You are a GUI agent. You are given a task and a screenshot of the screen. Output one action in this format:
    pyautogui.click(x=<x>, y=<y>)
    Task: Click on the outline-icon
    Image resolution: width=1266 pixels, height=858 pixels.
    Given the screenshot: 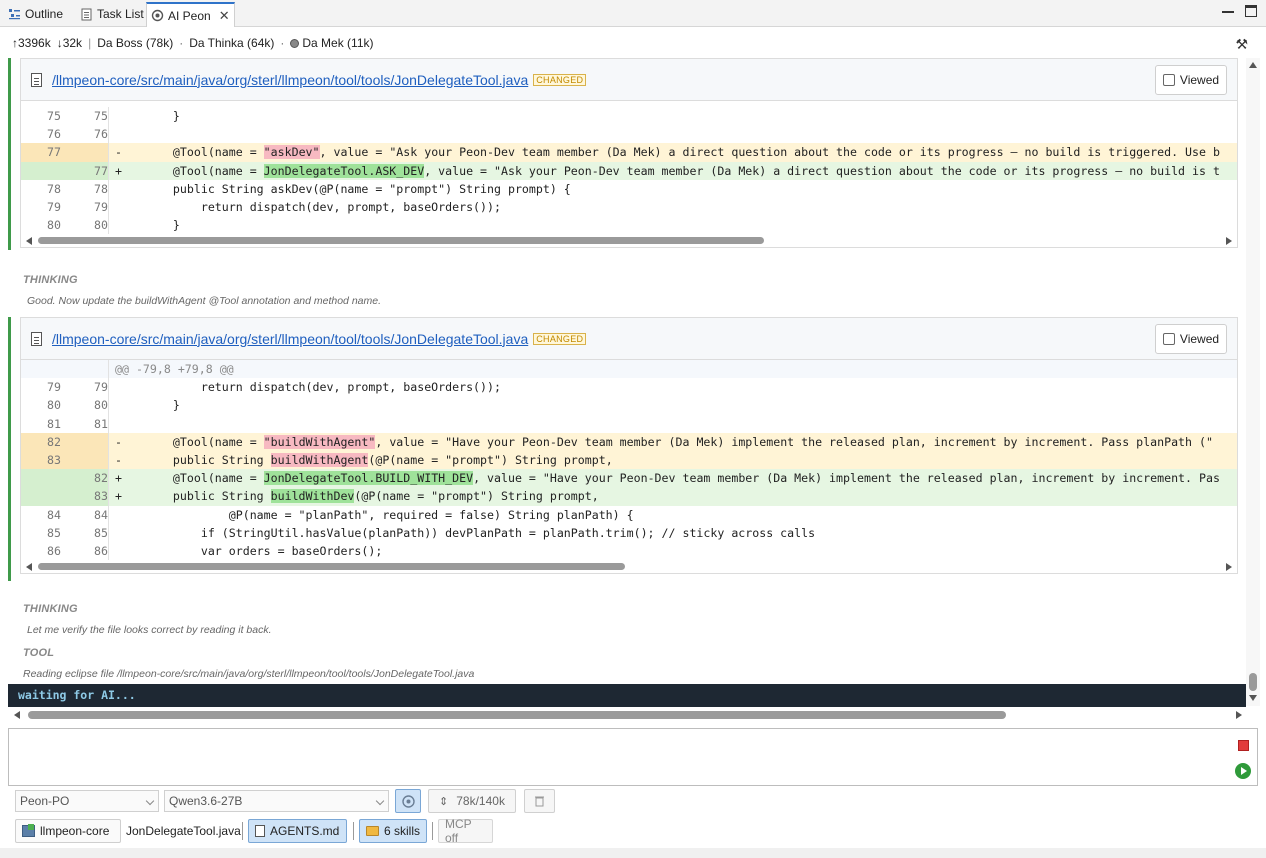 What is the action you would take?
    pyautogui.click(x=14, y=13)
    